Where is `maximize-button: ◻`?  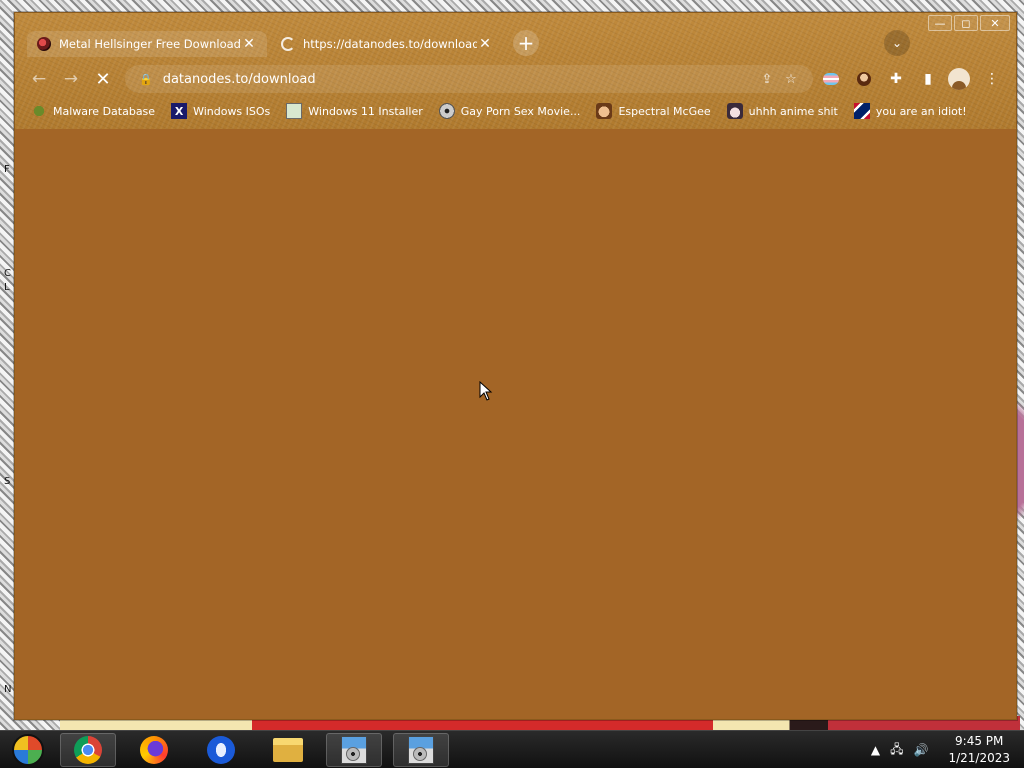
maximize-button: ◻ is located at coordinates (966, 23).